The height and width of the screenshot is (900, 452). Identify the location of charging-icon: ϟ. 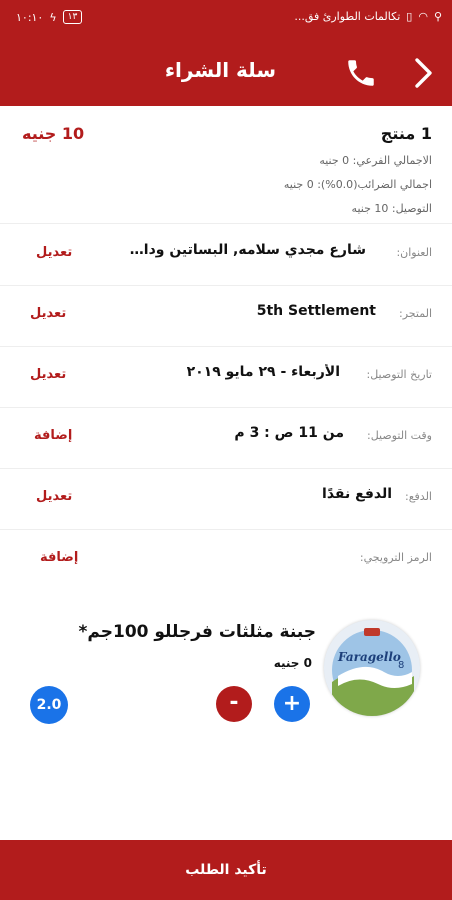
(53, 17).